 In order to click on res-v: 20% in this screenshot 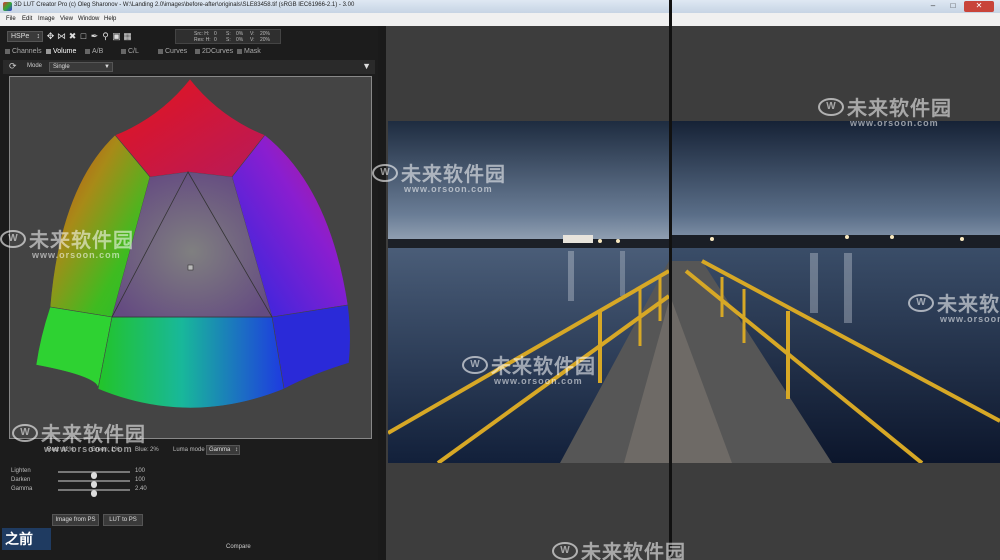, I will do `click(265, 40)`.